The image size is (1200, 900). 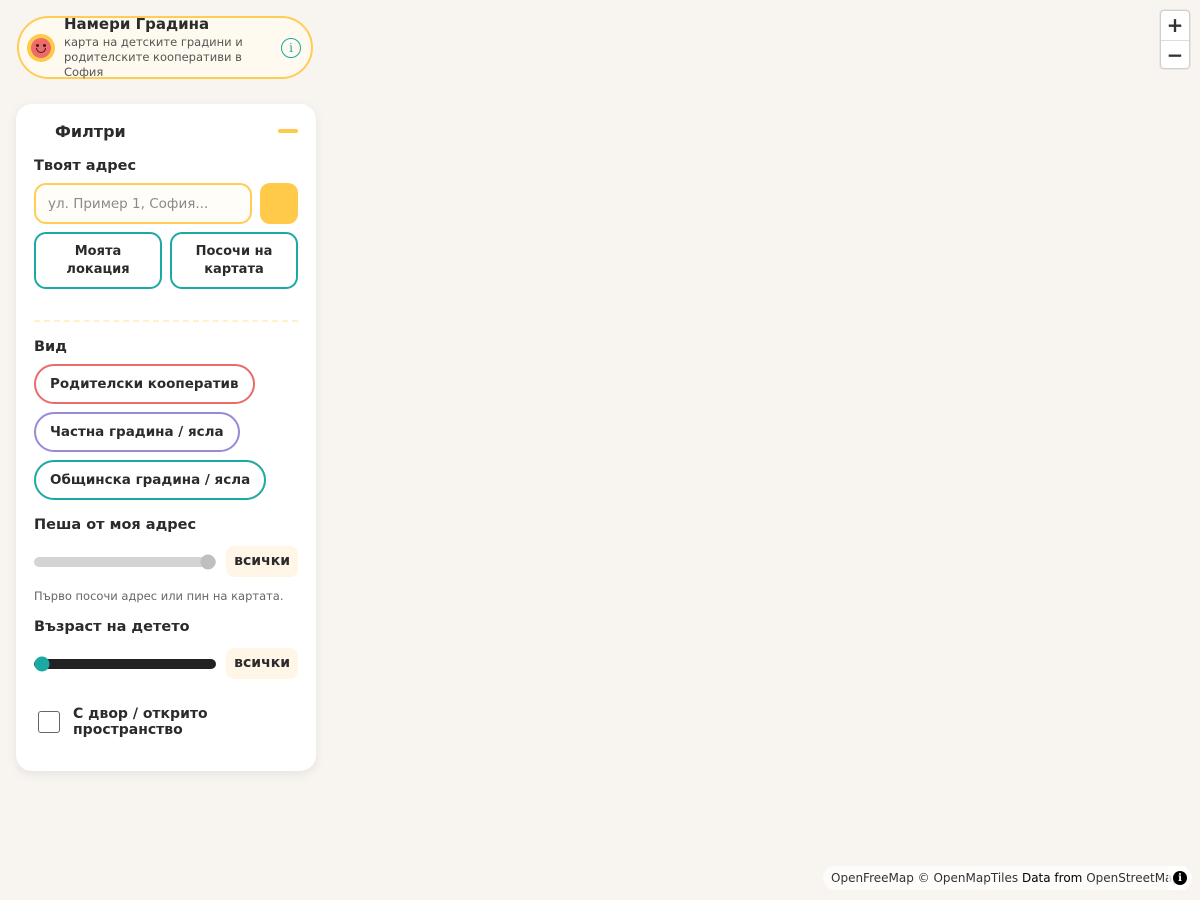 What do you see at coordinates (49, 722) in the screenshot?
I see `yard-checkbox` at bounding box center [49, 722].